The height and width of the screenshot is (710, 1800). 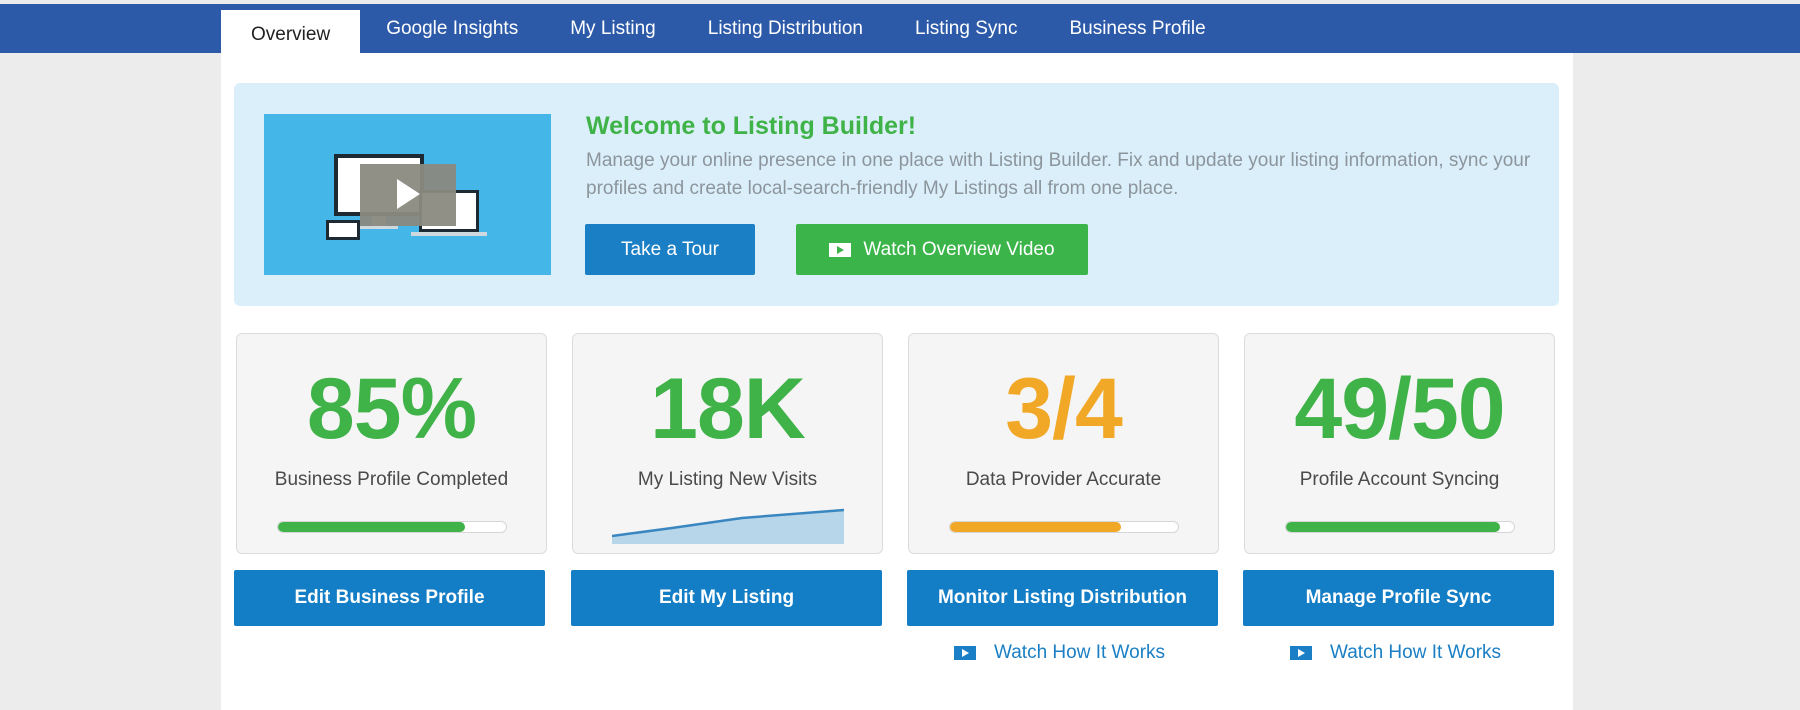 I want to click on visits-sparkline, so click(x=728, y=526).